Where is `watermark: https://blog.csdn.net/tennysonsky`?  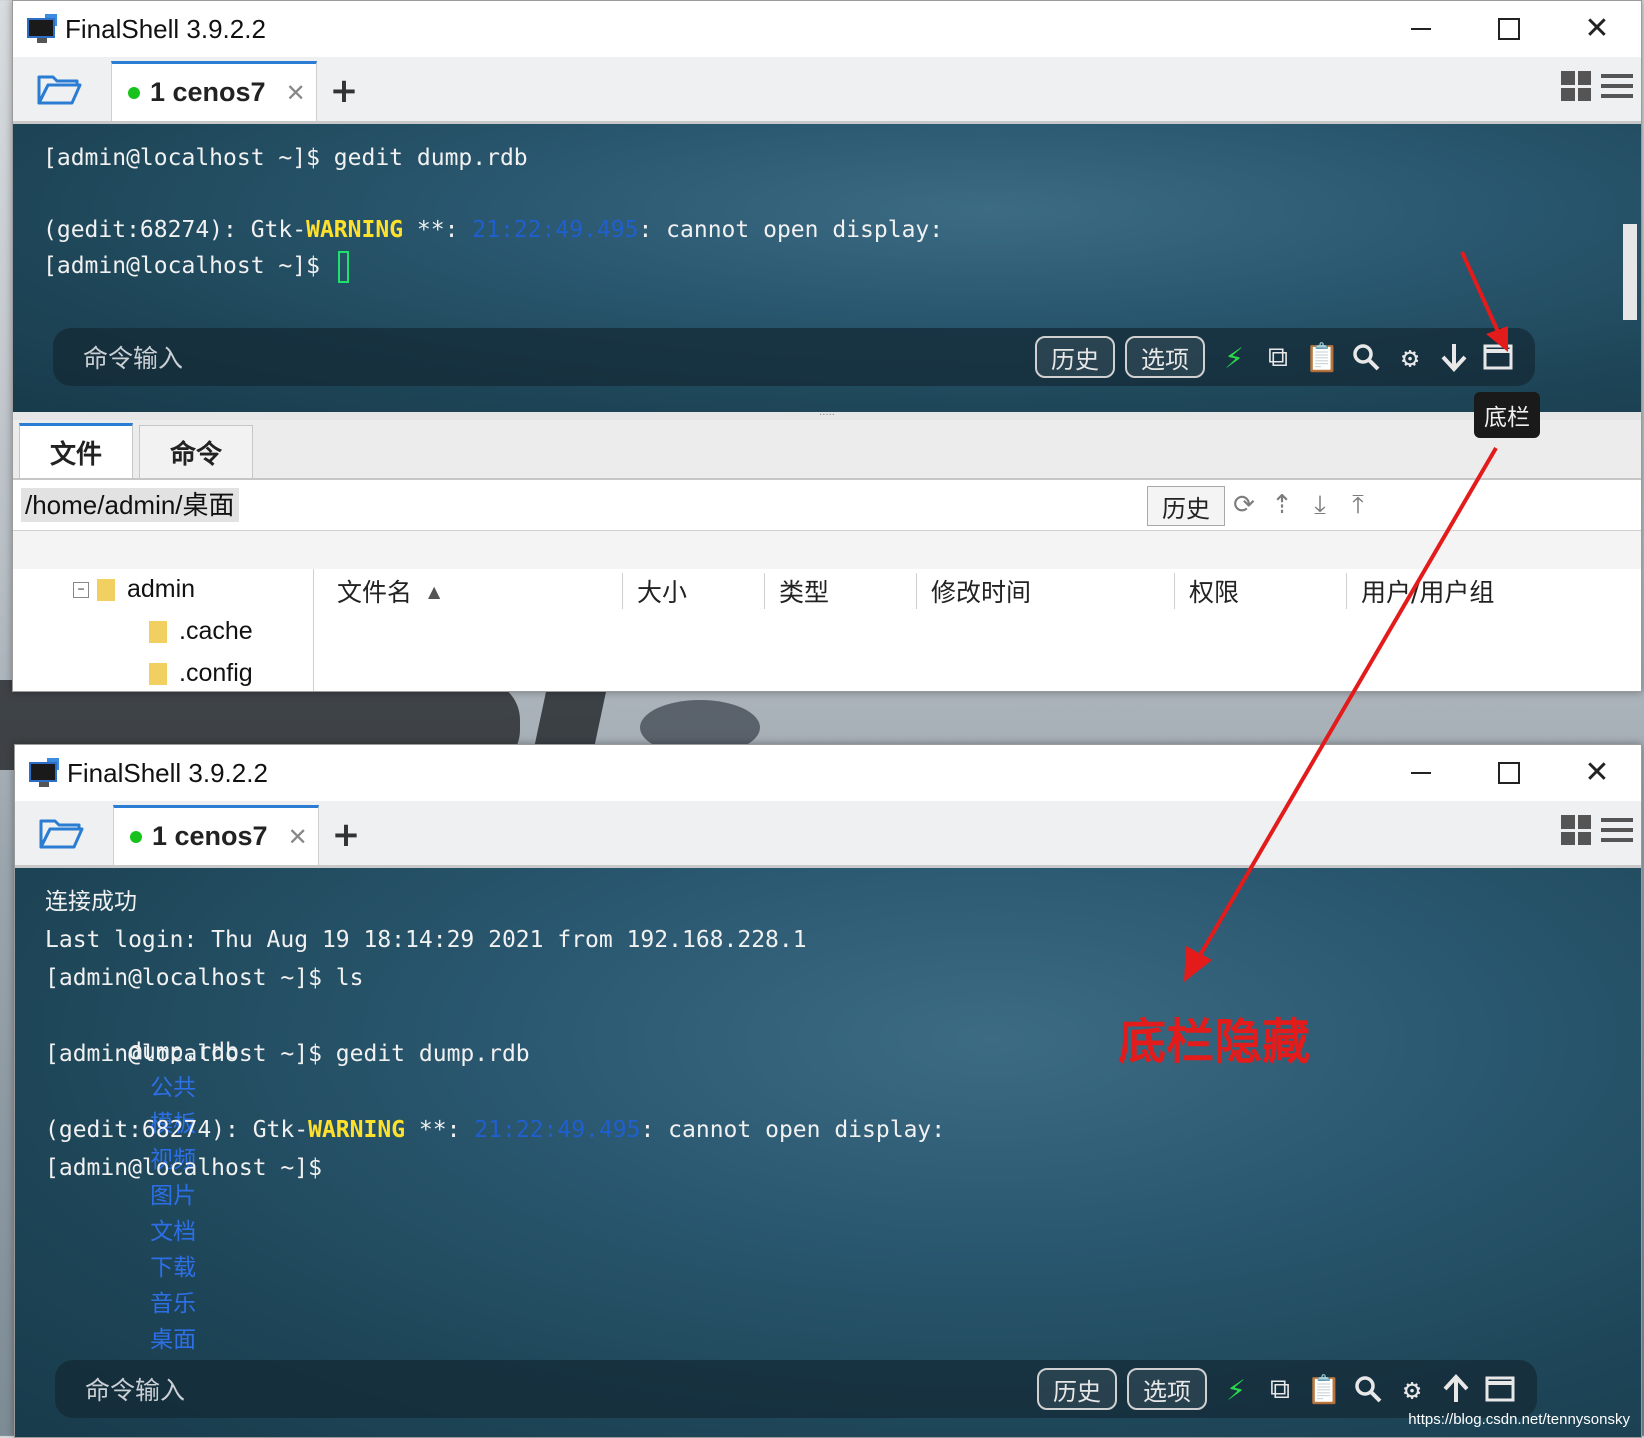
watermark: https://blog.csdn.net/tennysonsky is located at coordinates (1519, 1419).